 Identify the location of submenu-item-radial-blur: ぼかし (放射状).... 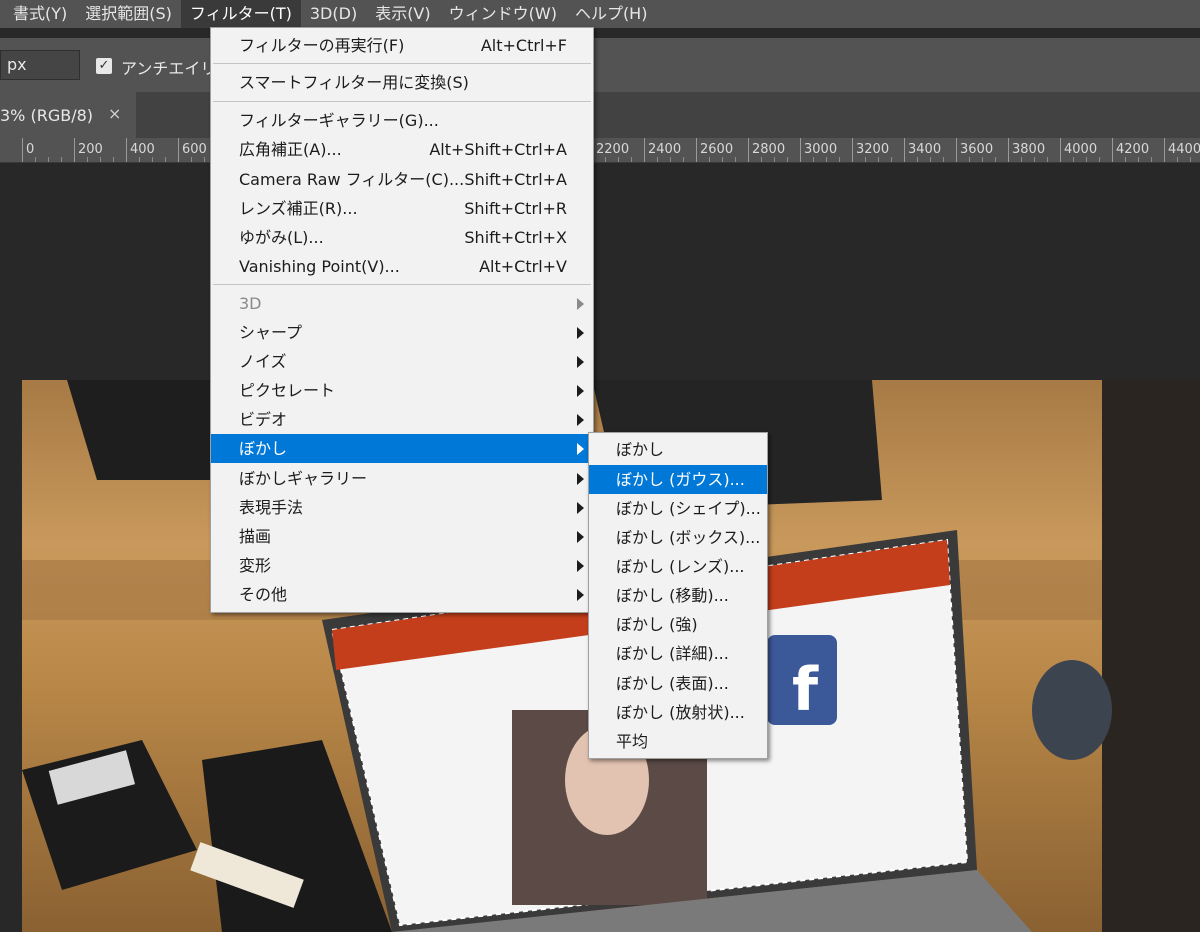
(678, 712).